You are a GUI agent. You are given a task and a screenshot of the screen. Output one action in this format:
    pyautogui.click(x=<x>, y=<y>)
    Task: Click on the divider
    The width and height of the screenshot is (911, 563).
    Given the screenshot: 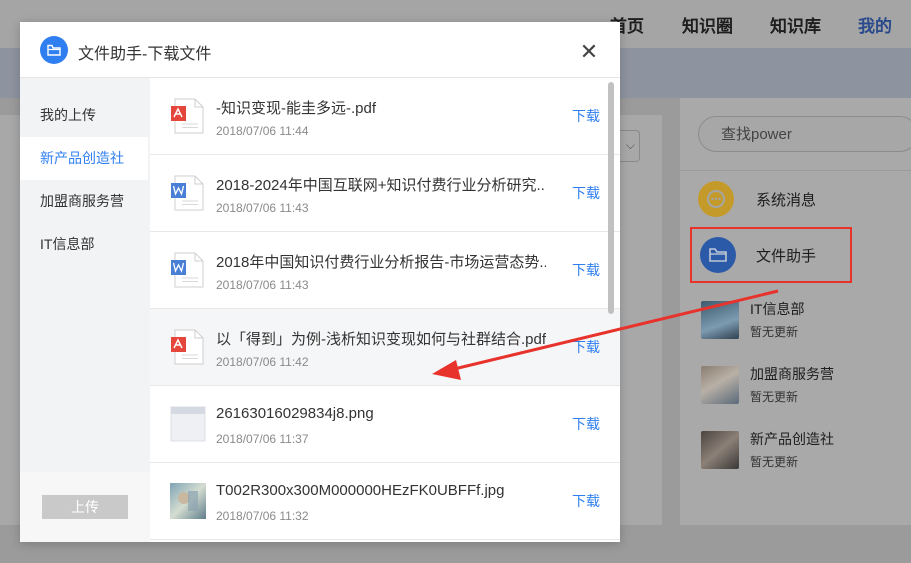 What is the action you would take?
    pyautogui.click(x=795, y=170)
    